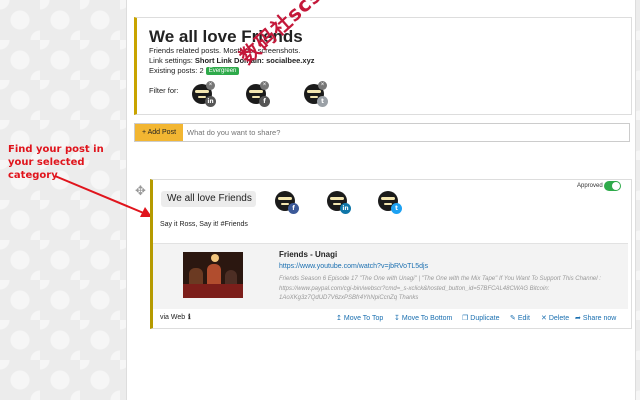  I want to click on post-text: Say it Ross, Say it! #Friends, so click(204, 224).